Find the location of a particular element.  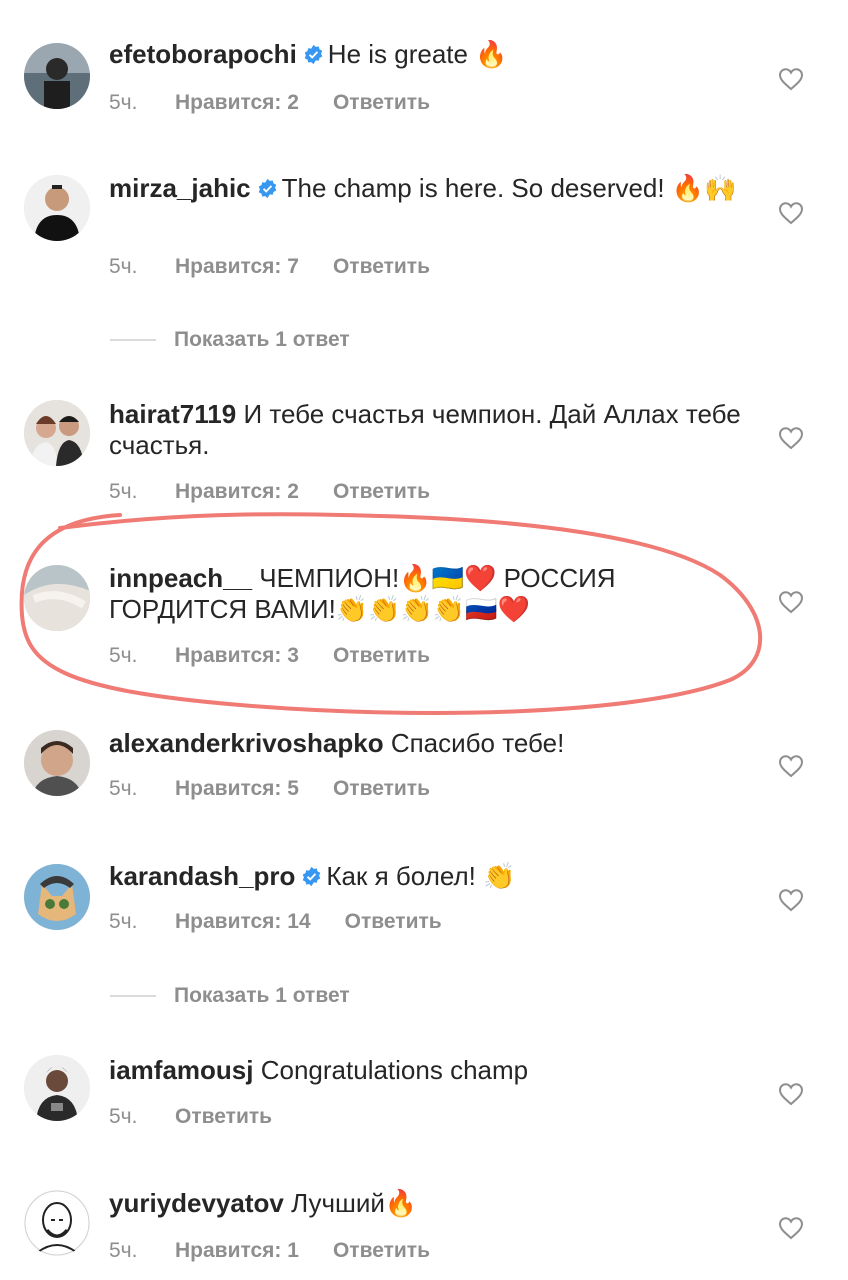

username: karandash_pro is located at coordinates (202, 876).